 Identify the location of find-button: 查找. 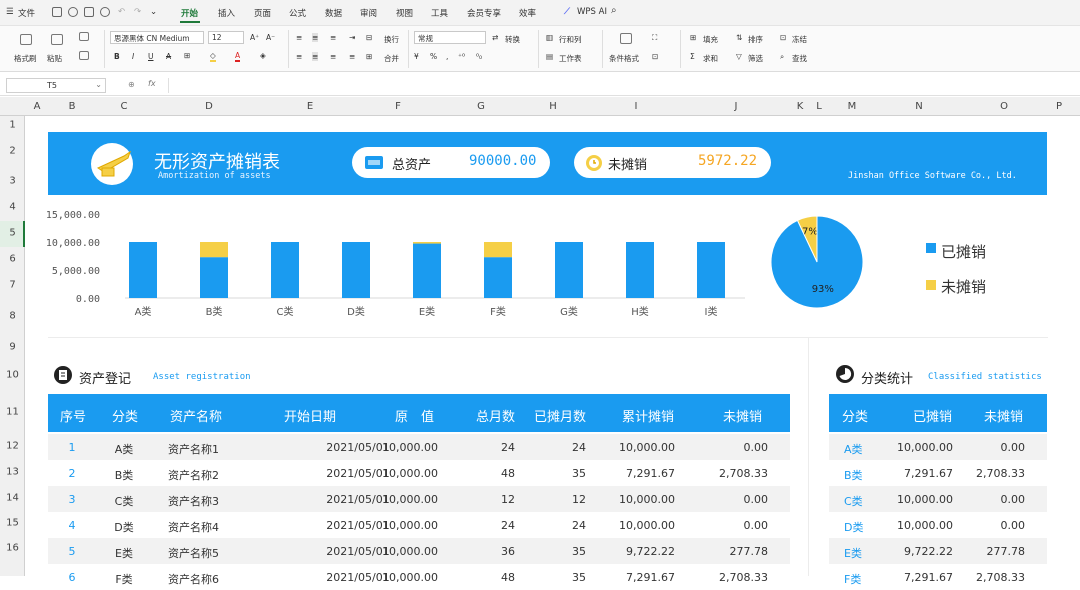
(799, 58).